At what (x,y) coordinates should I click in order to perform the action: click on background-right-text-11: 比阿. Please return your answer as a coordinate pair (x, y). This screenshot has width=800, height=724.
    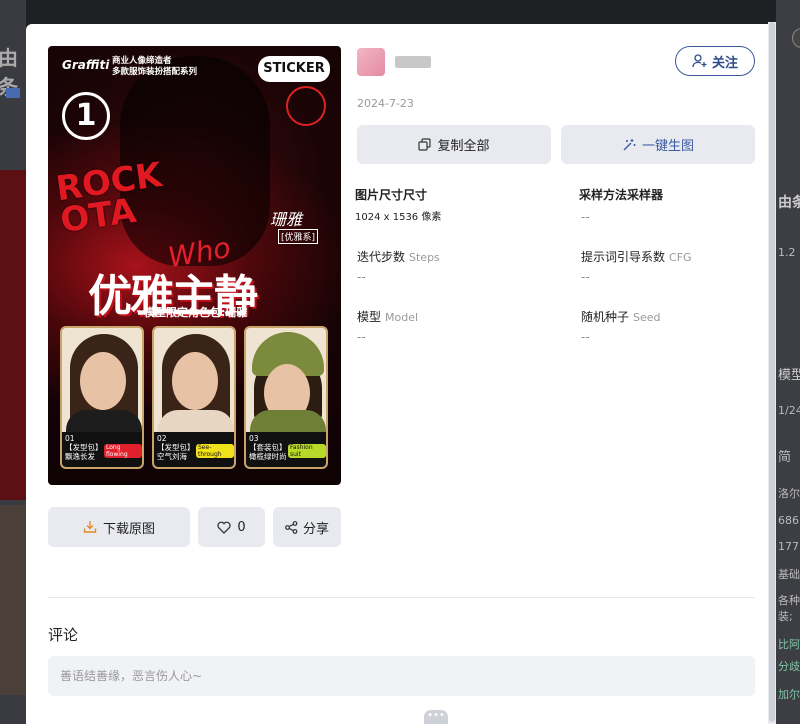
    Looking at the image, I should click on (789, 644).